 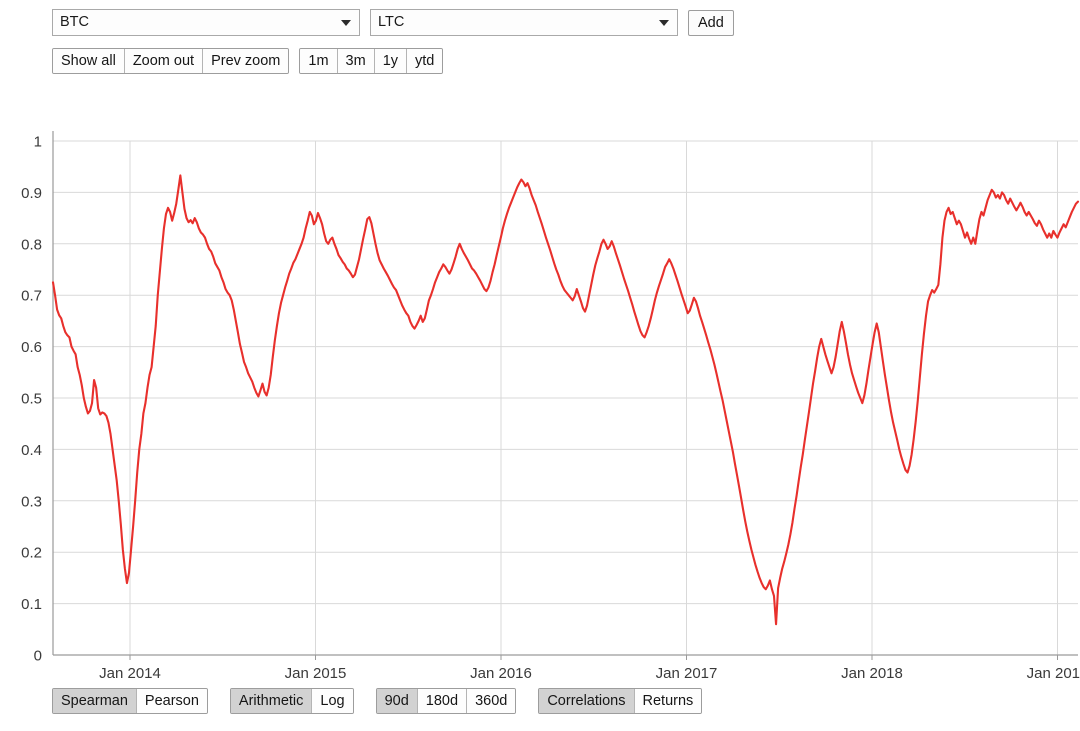 I want to click on asset-a-select-wrapper: BTCETHXRPLTCBCH, so click(x=206, y=22).